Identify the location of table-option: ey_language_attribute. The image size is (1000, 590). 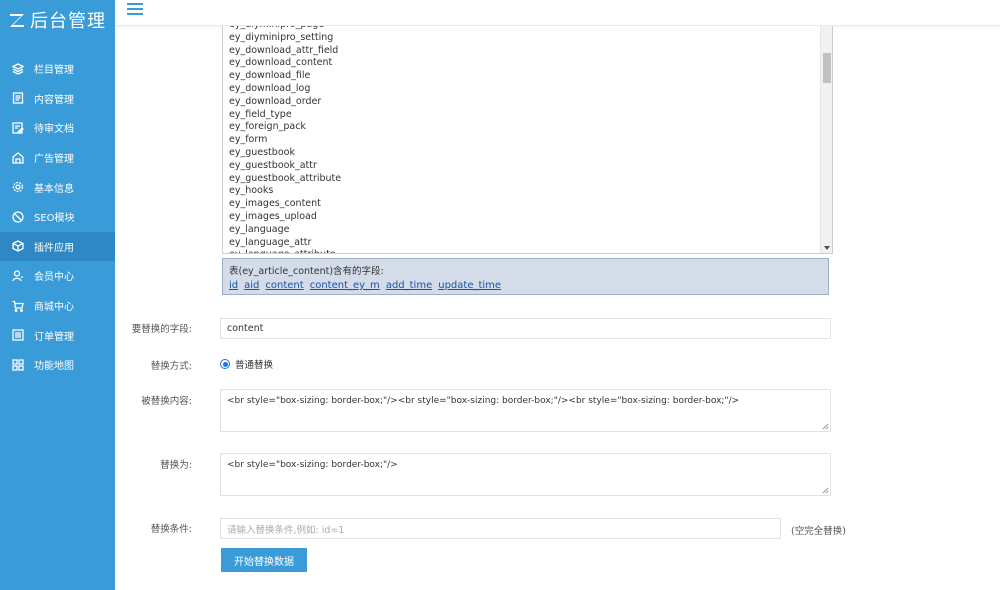
(523, 251).